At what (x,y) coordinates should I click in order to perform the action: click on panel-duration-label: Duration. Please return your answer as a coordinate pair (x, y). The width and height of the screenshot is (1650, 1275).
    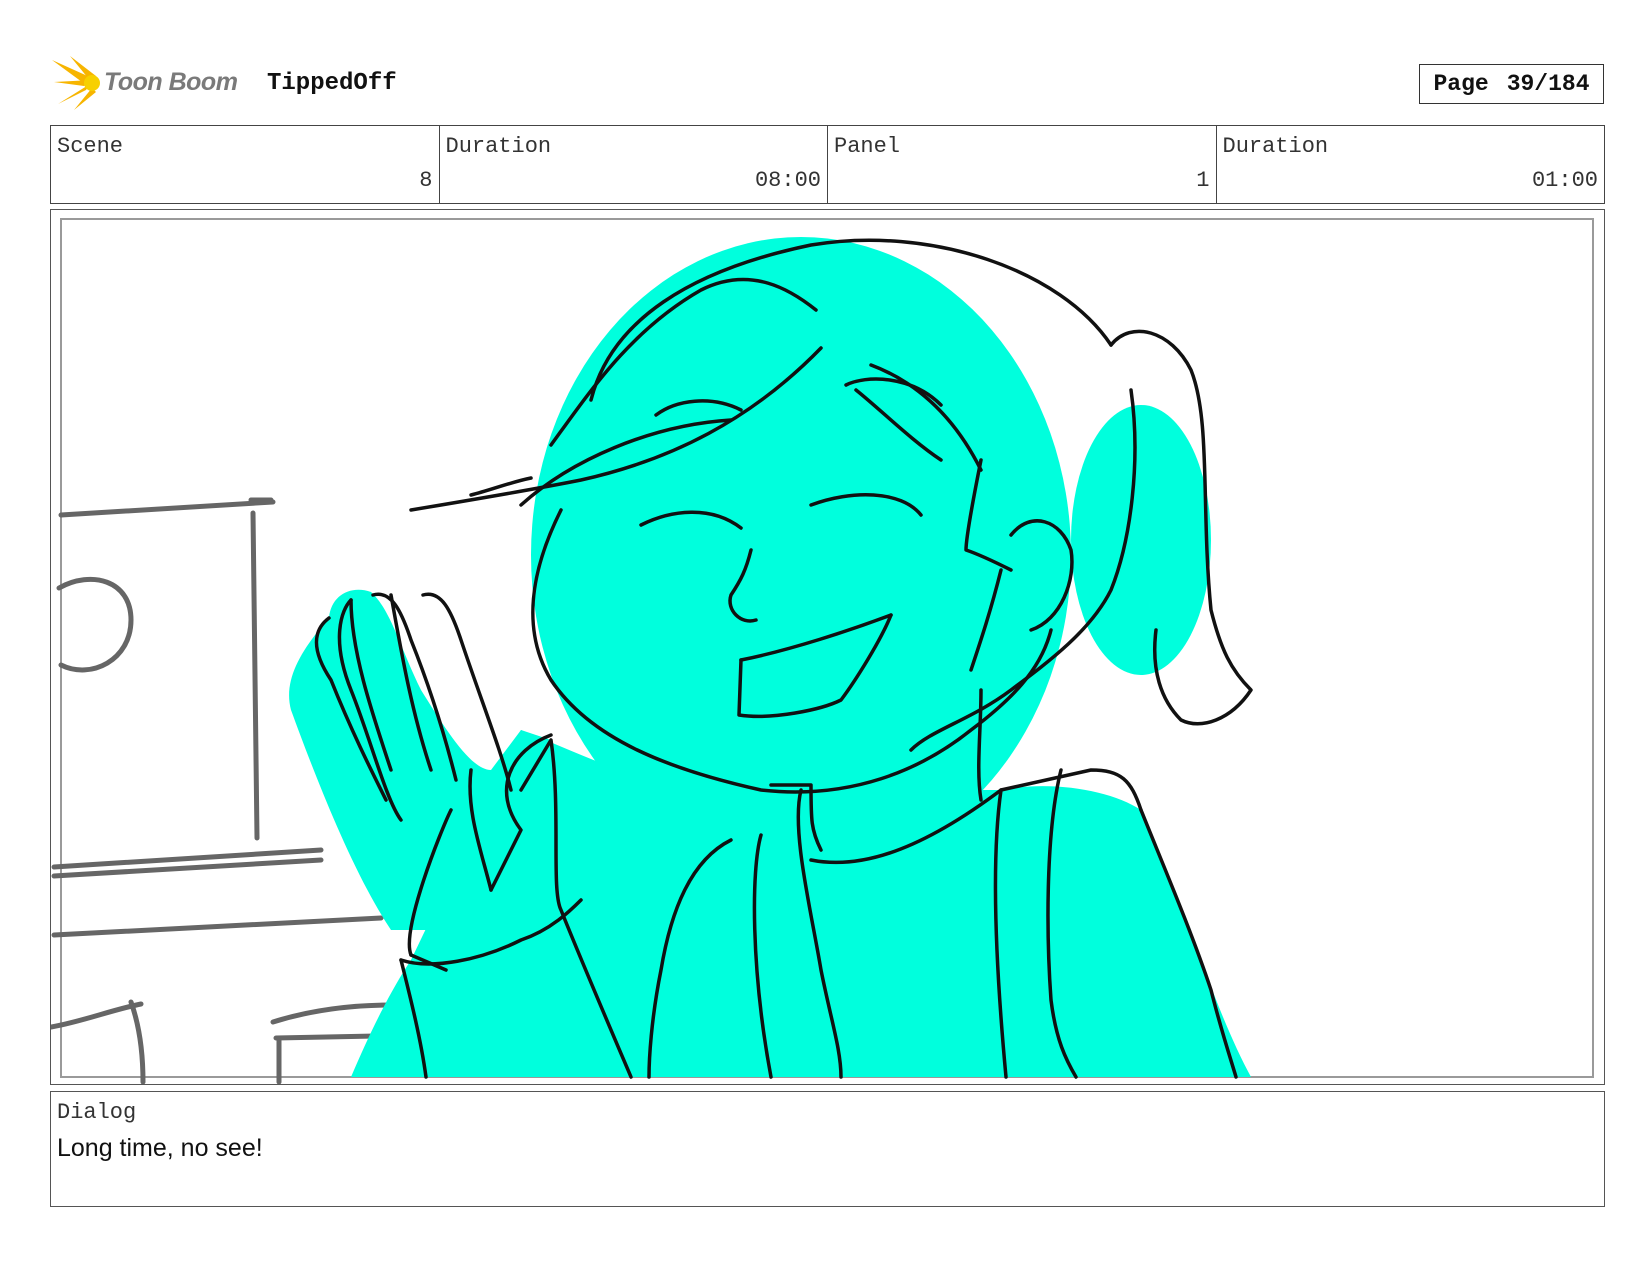
    Looking at the image, I should click on (1275, 146).